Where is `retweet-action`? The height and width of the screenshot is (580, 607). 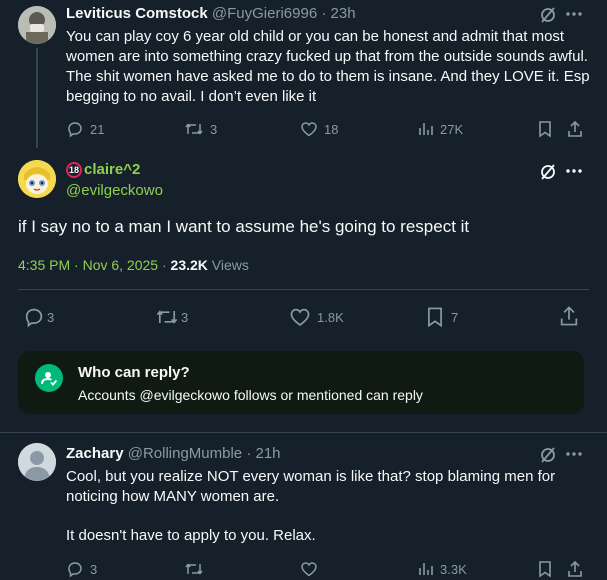
retweet-action is located at coordinates (194, 569).